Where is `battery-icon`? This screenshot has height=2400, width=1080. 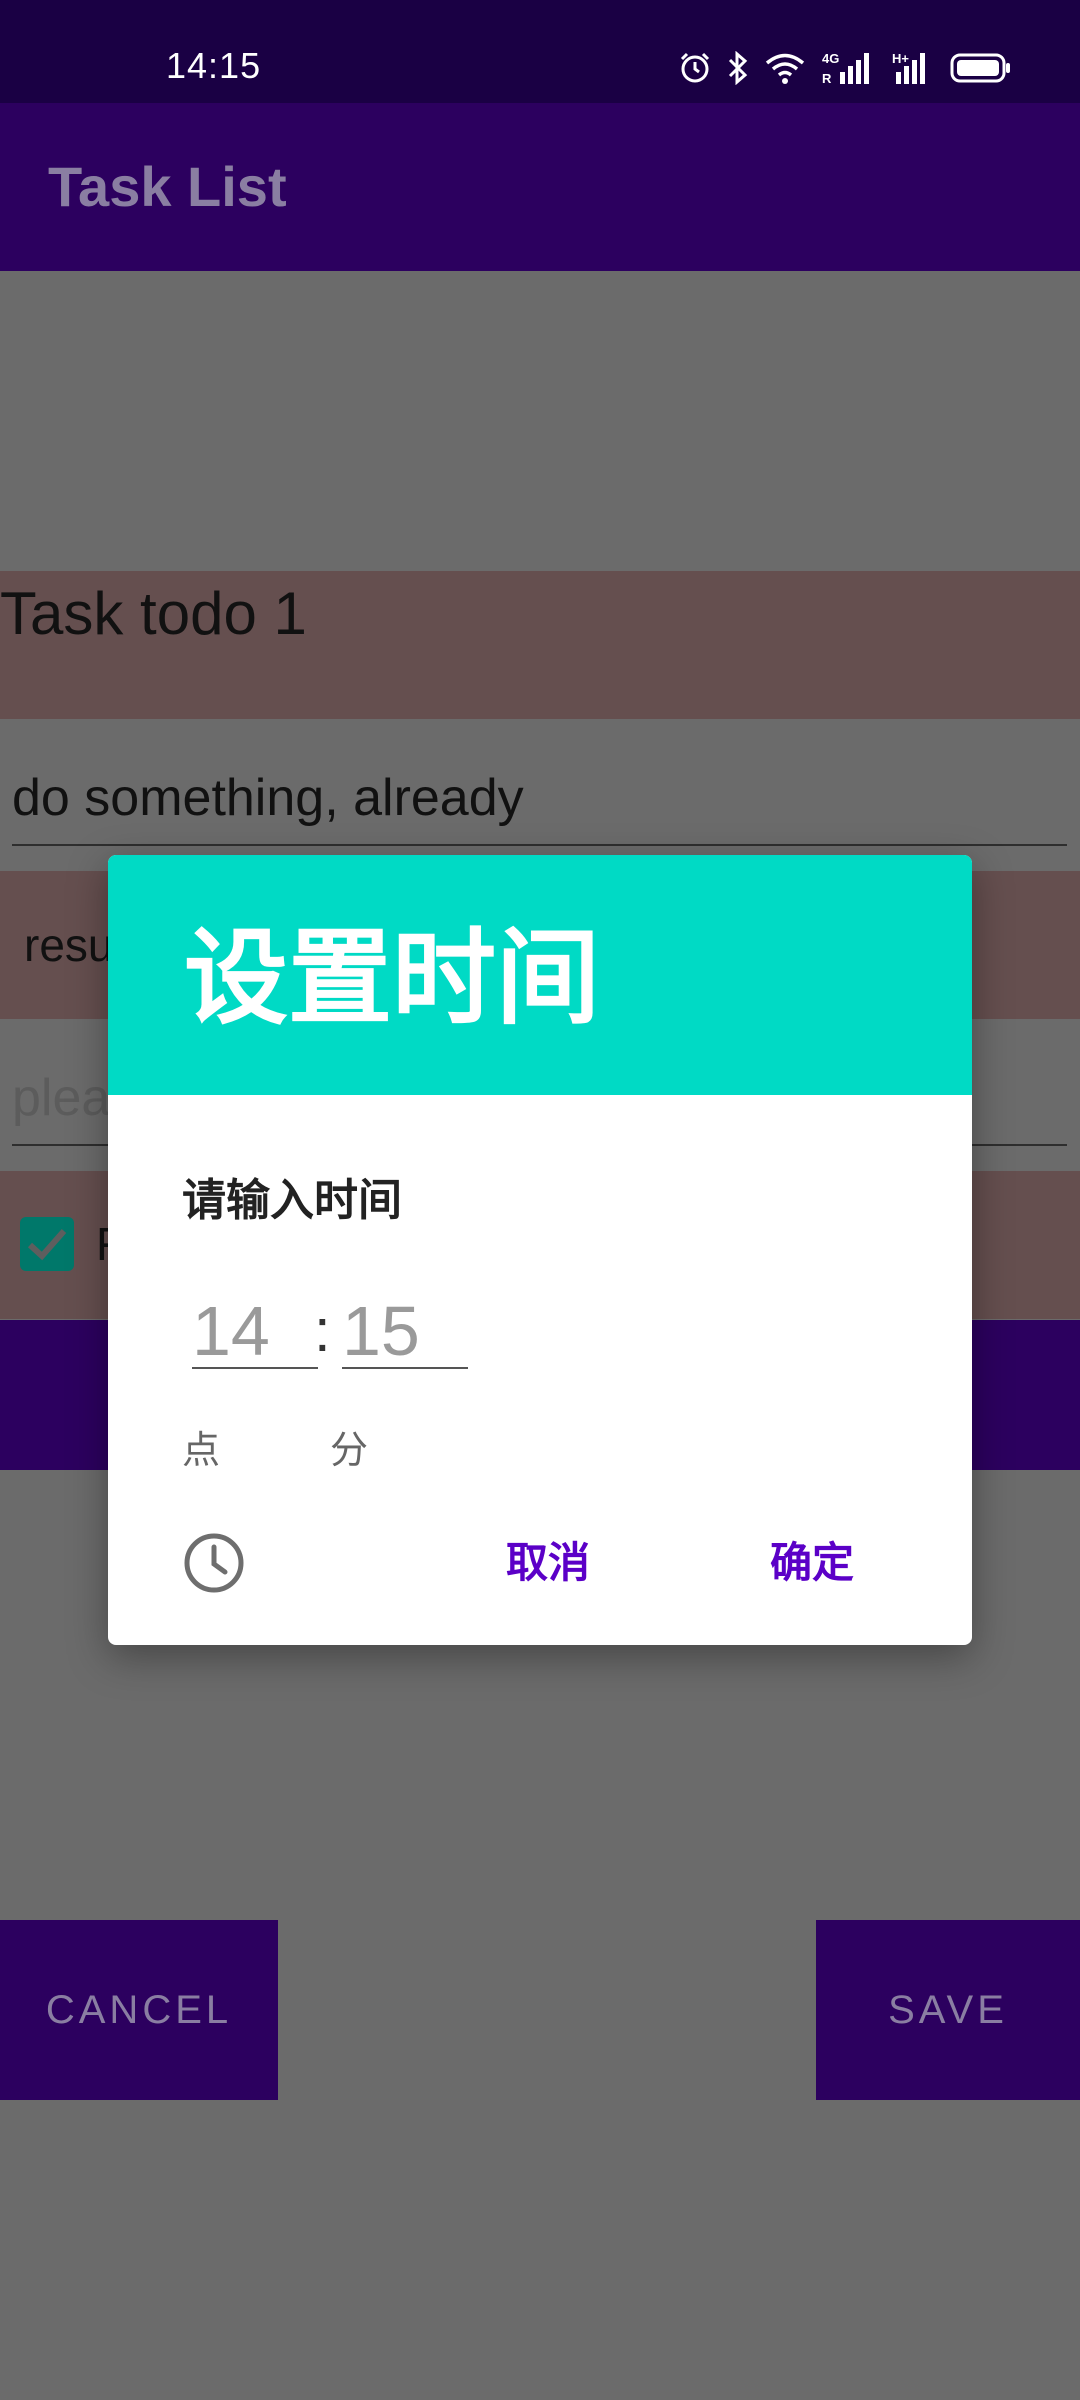
battery-icon is located at coordinates (981, 68).